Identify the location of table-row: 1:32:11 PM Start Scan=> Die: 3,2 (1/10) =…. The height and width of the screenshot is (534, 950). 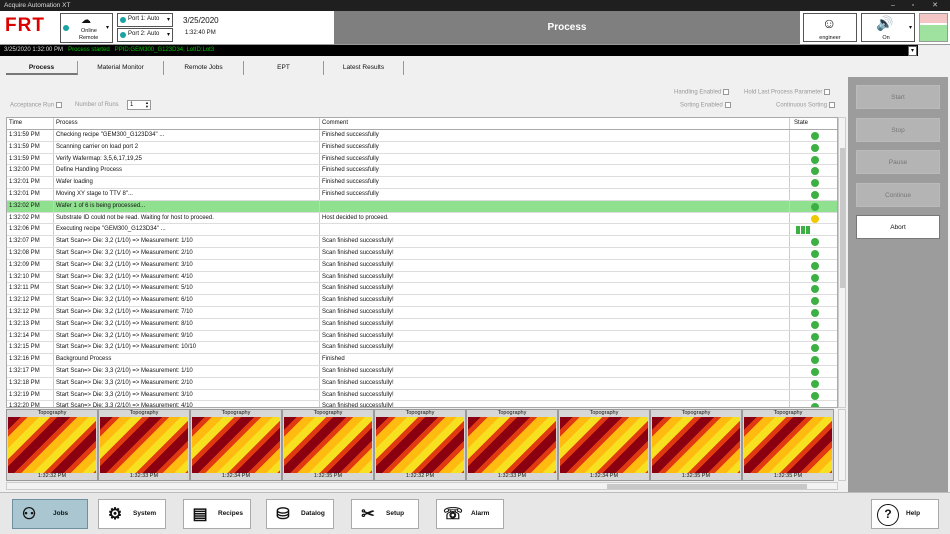
(422, 289).